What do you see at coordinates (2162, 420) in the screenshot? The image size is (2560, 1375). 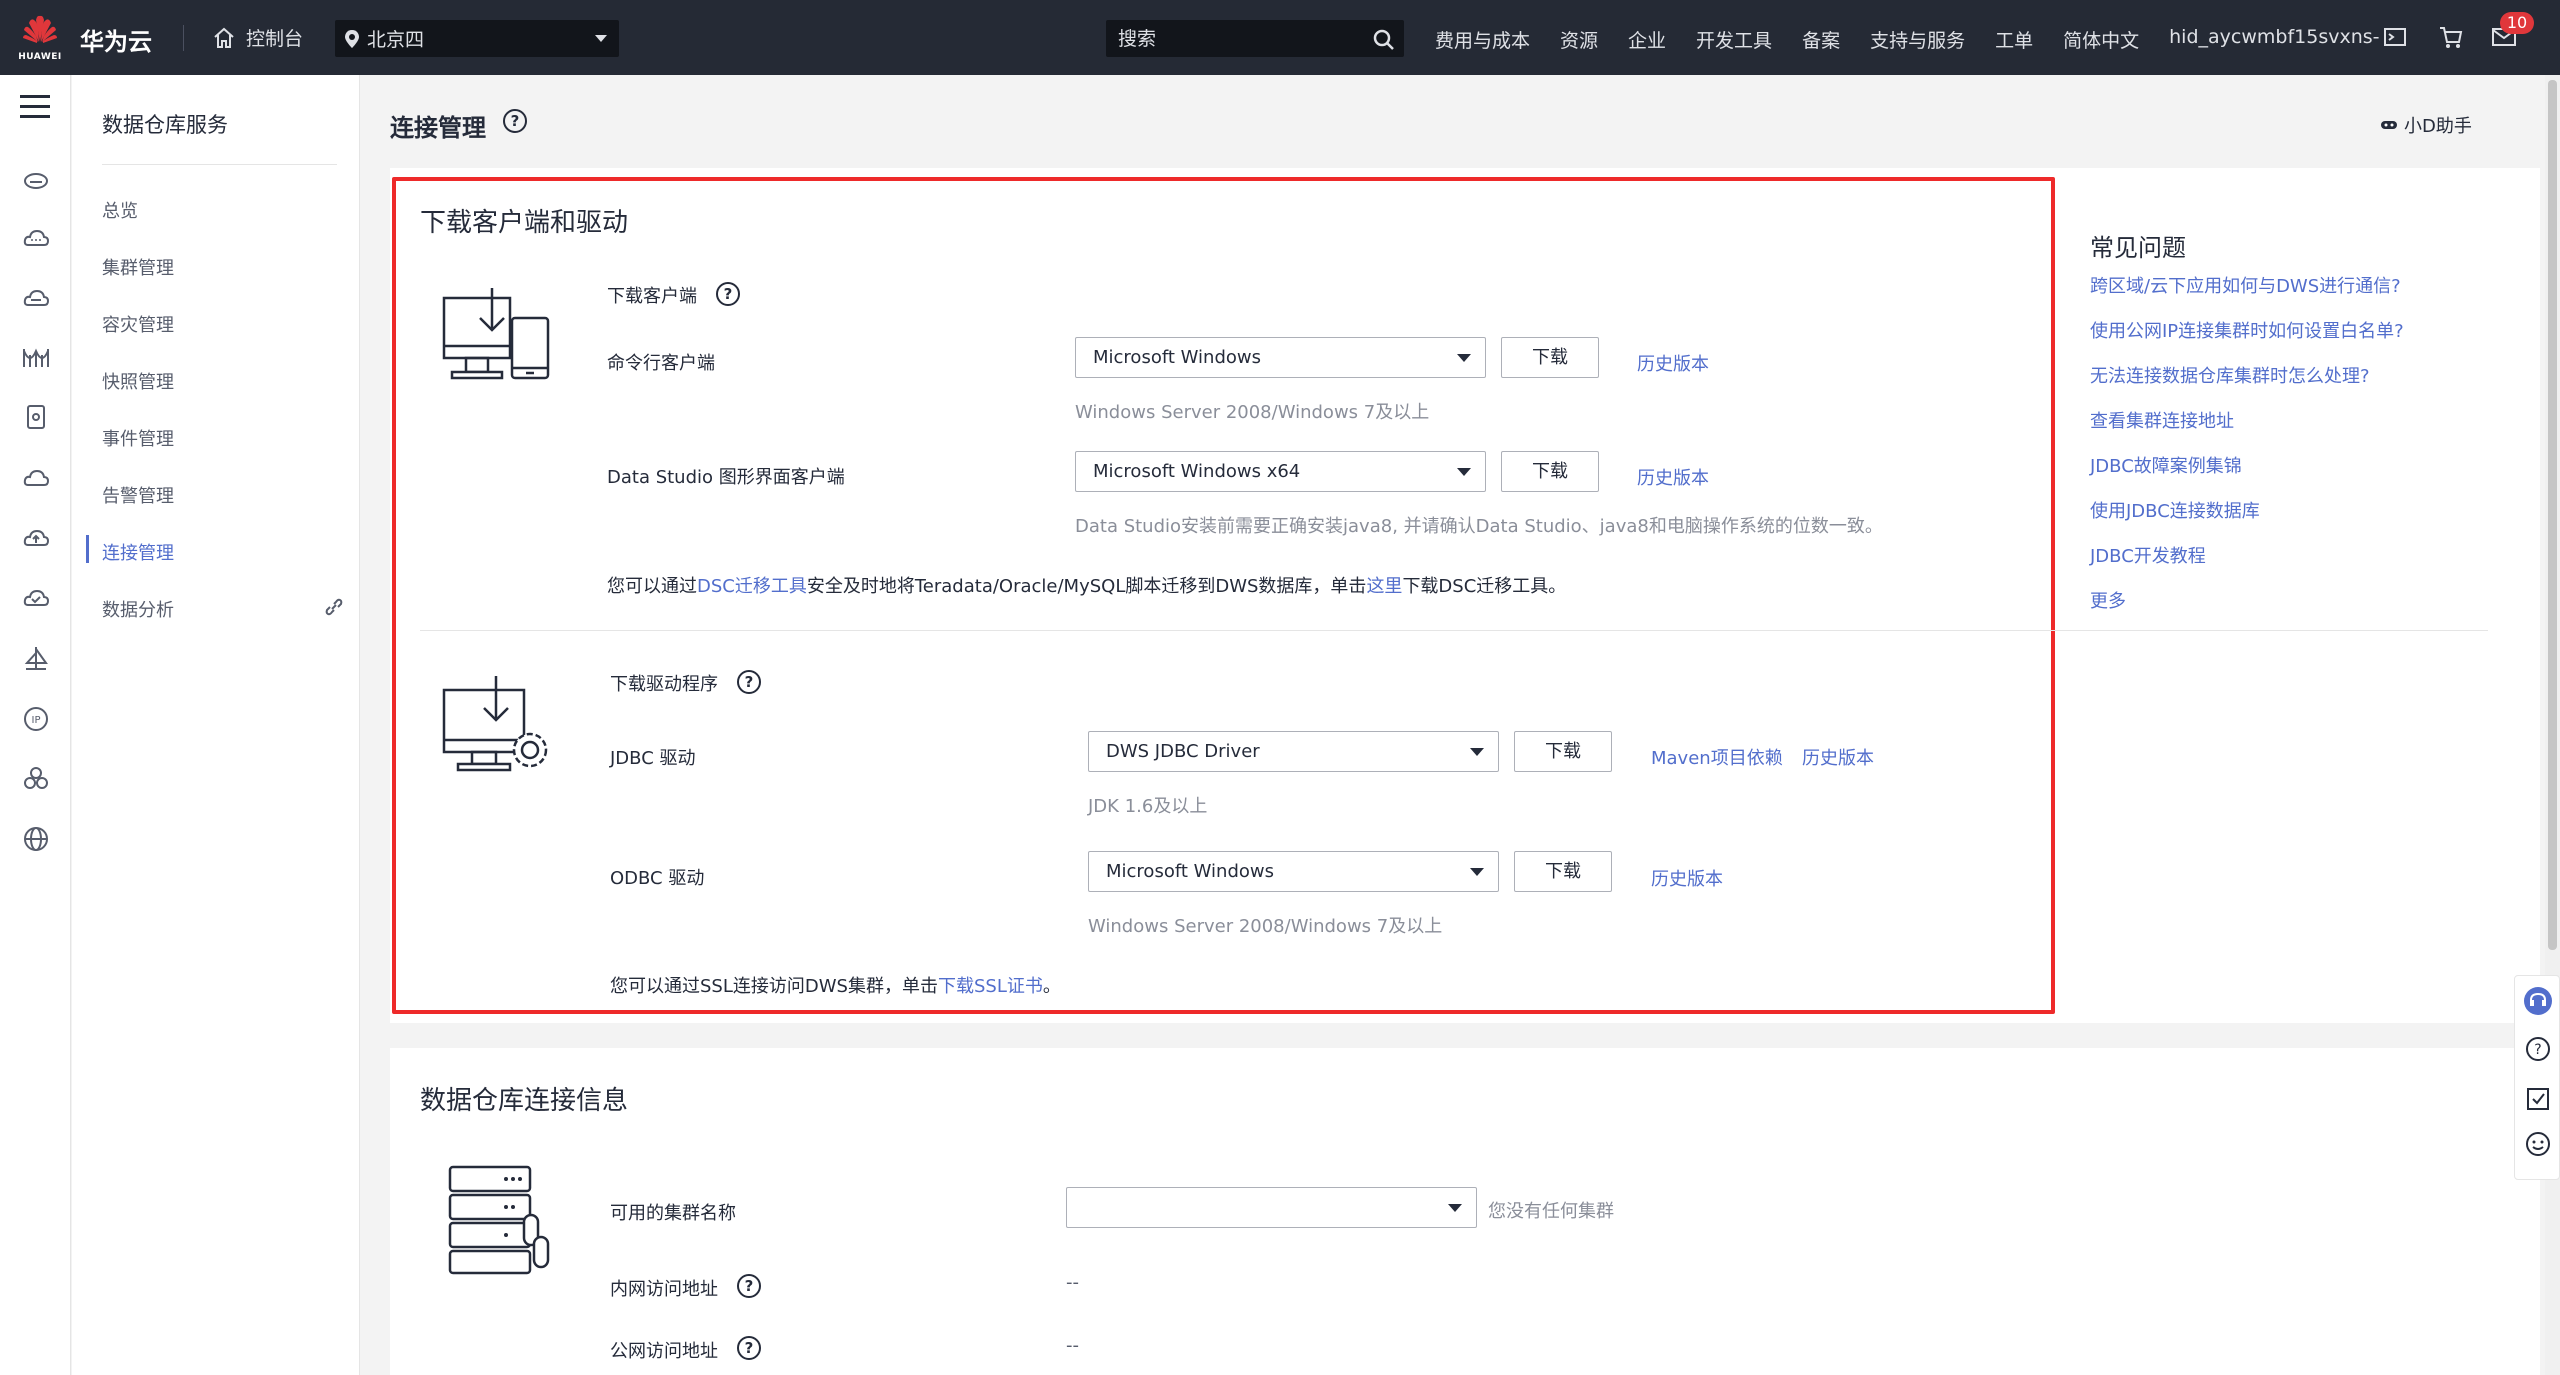 I see `faq-link: 查看集群连接地址` at bounding box center [2162, 420].